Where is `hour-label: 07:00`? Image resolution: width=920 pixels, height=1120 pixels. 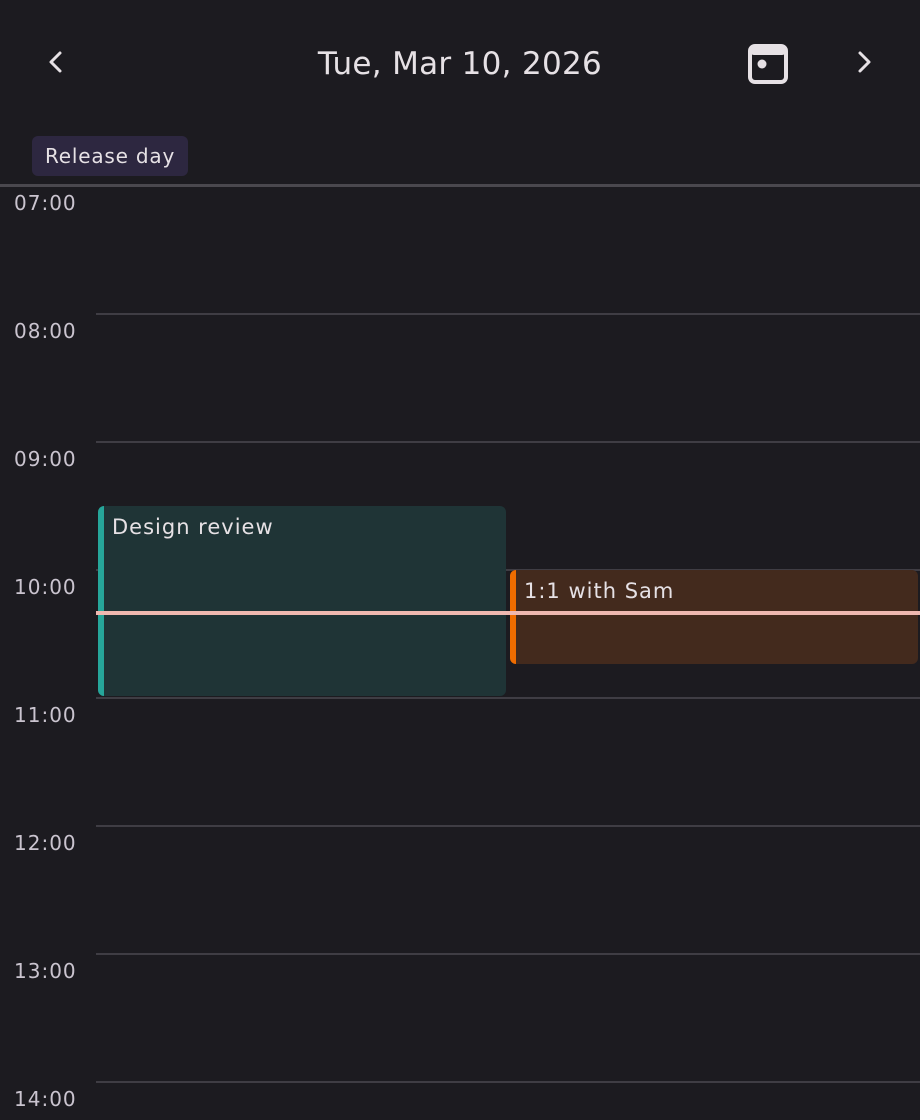 hour-label: 07:00 is located at coordinates (45, 203).